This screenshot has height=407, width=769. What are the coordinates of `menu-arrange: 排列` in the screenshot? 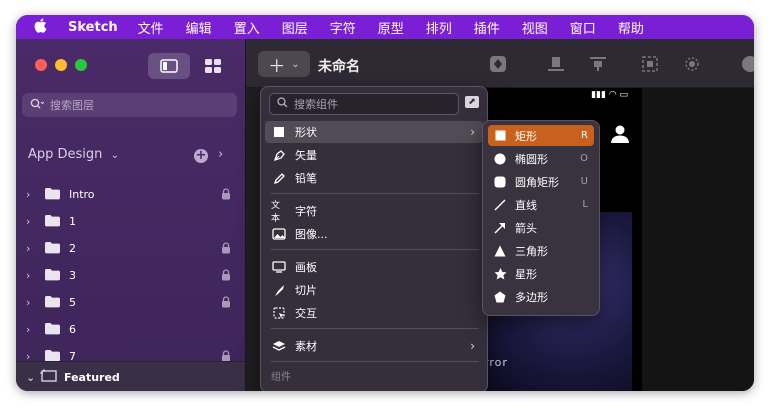 It's located at (439, 27).